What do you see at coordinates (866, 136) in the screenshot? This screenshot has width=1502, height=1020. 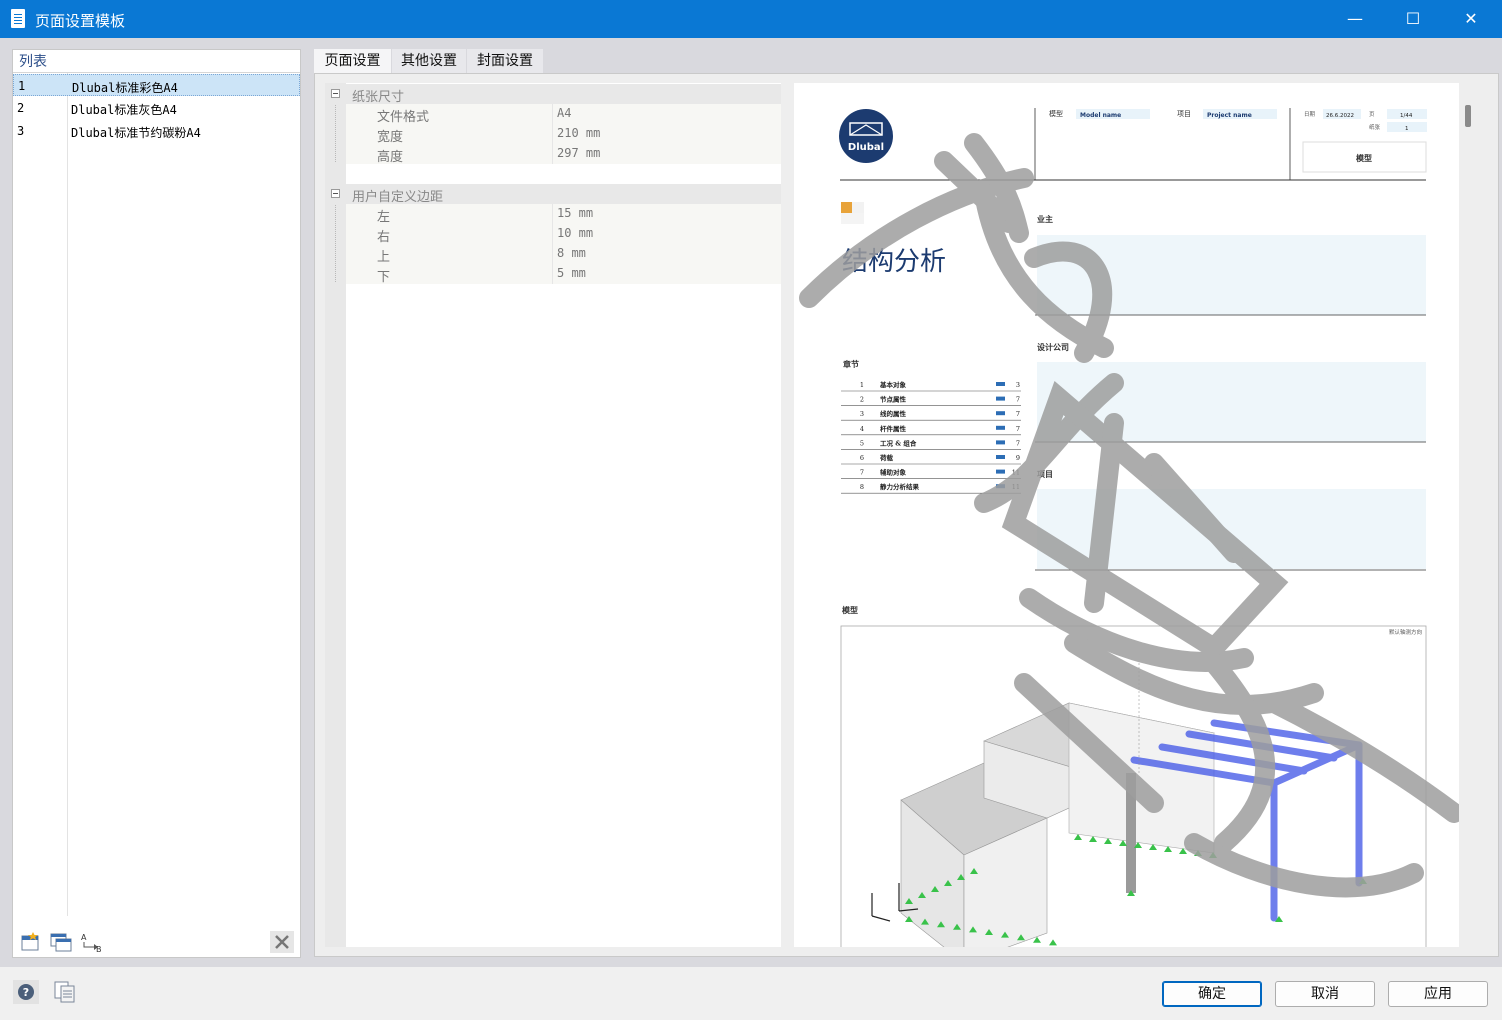 I see `logo: Dlubal` at bounding box center [866, 136].